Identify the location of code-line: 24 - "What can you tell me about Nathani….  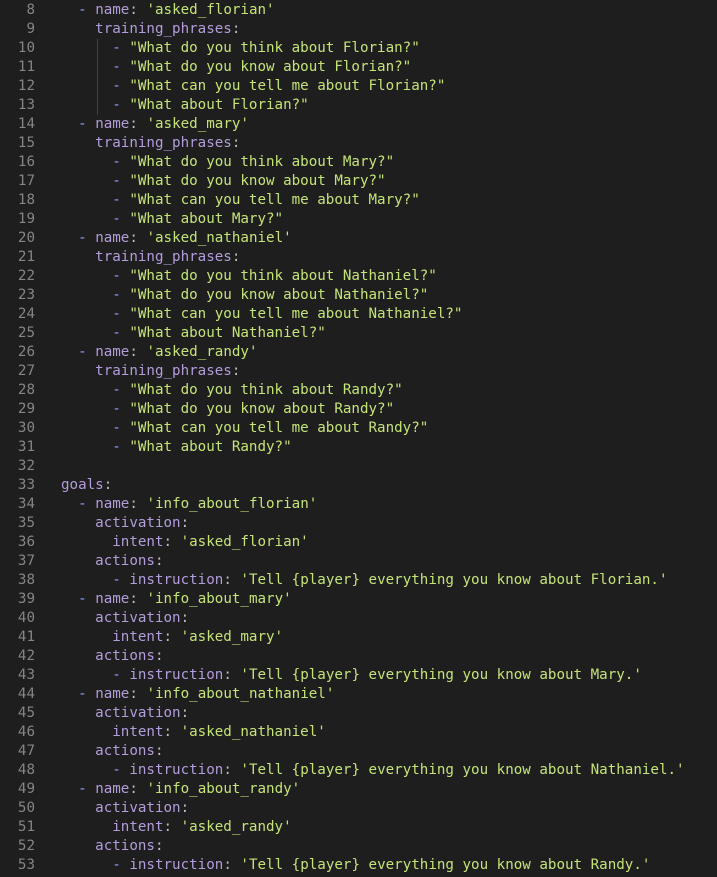
(358, 314).